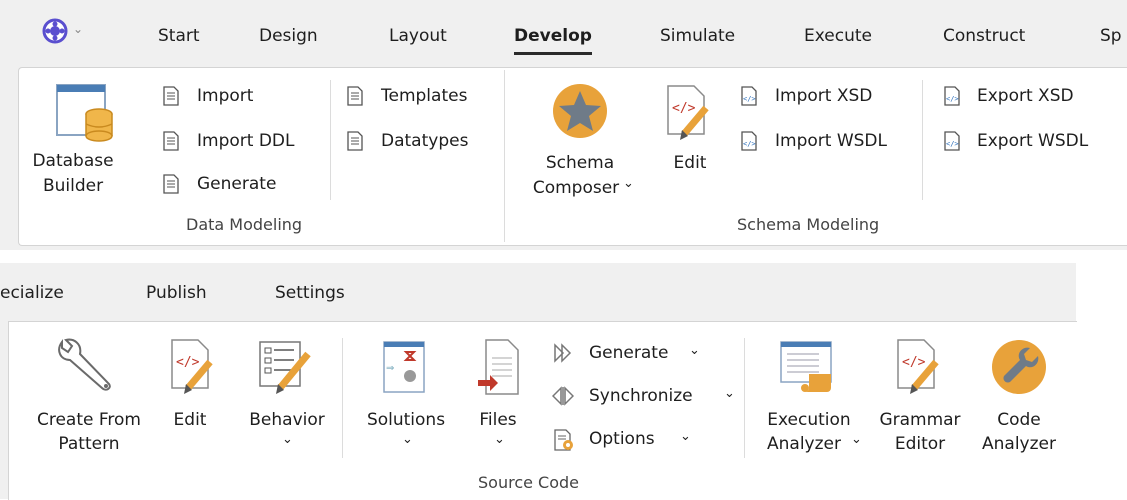 The image size is (1127, 500). I want to click on import-wsdl-button: </> Import WSDL, so click(825, 142).